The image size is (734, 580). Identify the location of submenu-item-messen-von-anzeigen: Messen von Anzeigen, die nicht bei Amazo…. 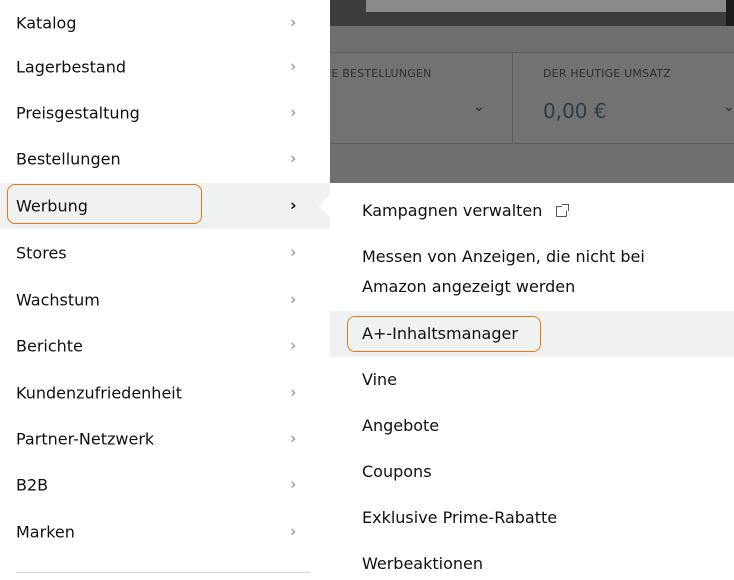
(532, 278).